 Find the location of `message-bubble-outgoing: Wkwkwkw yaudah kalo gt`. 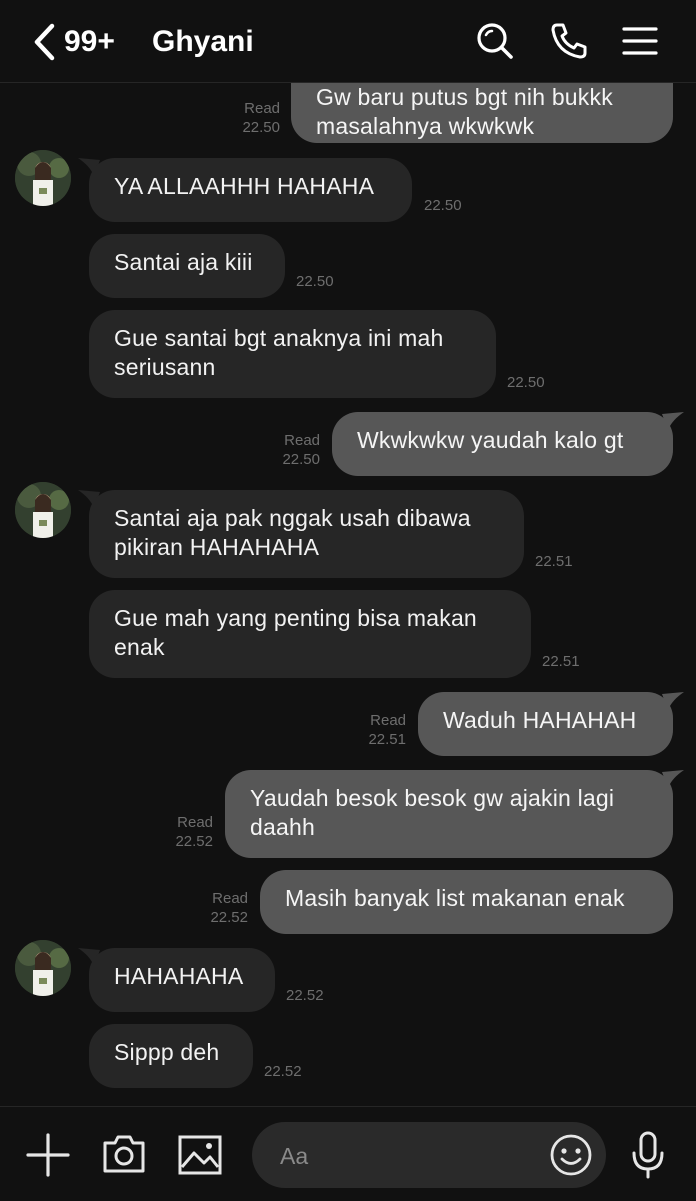

message-bubble-outgoing: Wkwkwkw yaudah kalo gt is located at coordinates (502, 444).